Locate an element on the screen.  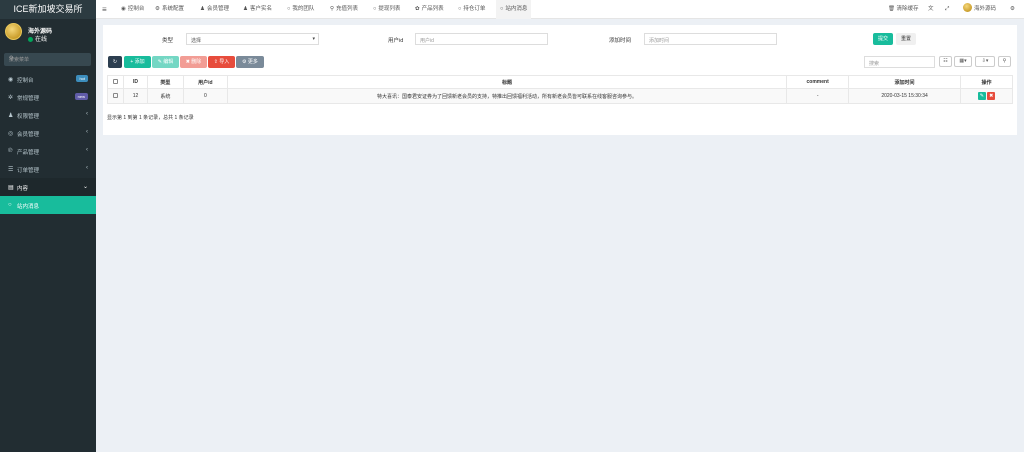
column-header: 类型 is located at coordinates (165, 82).